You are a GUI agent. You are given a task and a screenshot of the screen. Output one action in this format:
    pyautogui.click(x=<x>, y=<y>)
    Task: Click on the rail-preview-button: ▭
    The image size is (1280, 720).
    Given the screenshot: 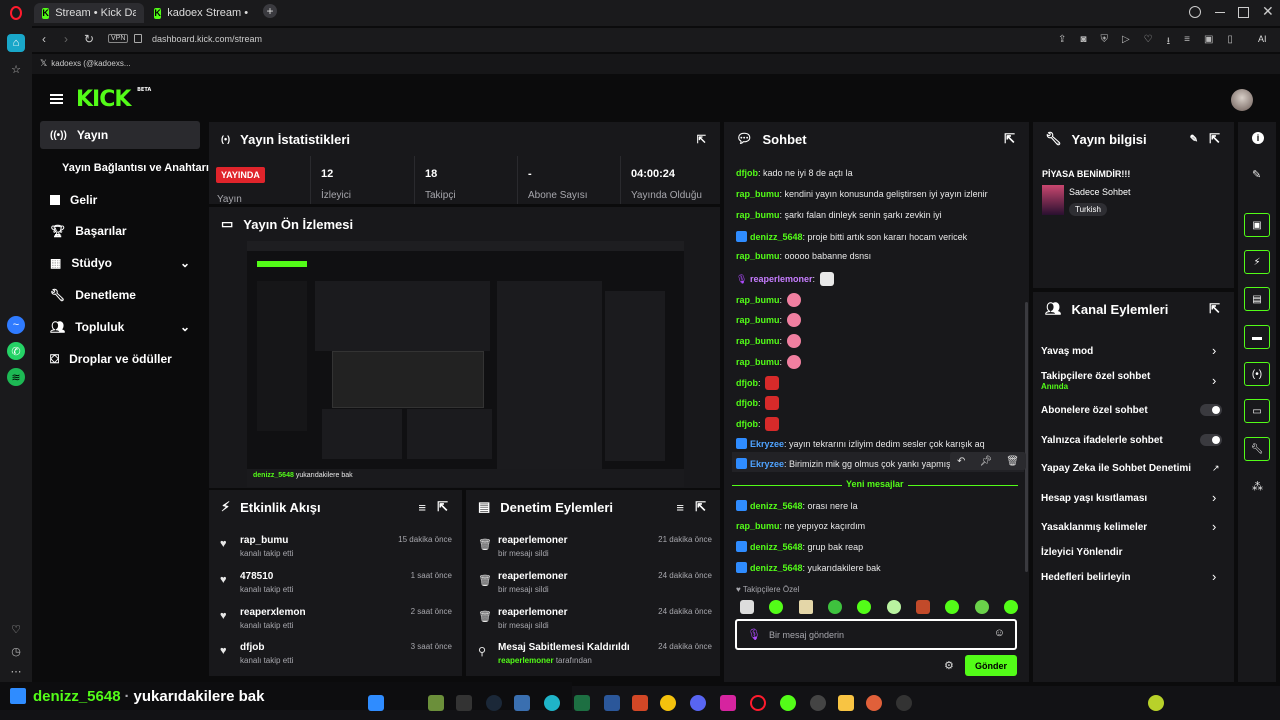 What is the action you would take?
    pyautogui.click(x=1257, y=411)
    